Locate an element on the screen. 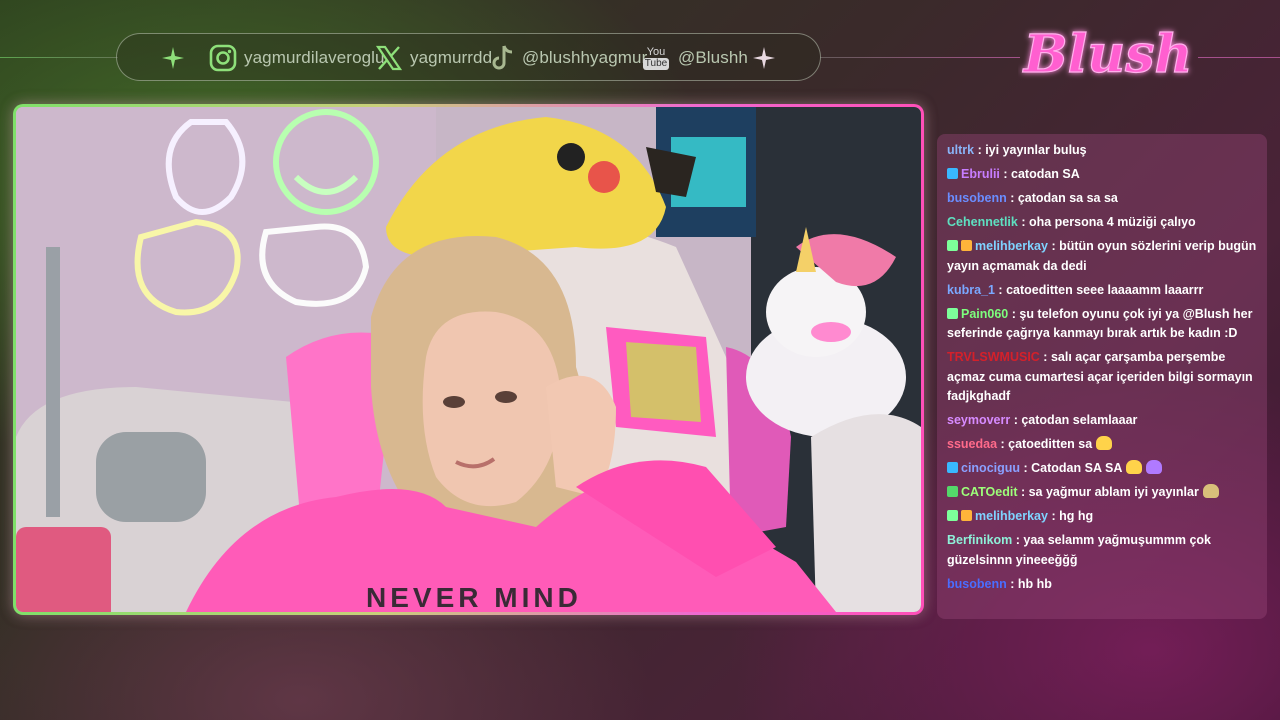 Image resolution: width=1280 pixels, height=720 pixels. chat-username: kubra_1 is located at coordinates (971, 290).